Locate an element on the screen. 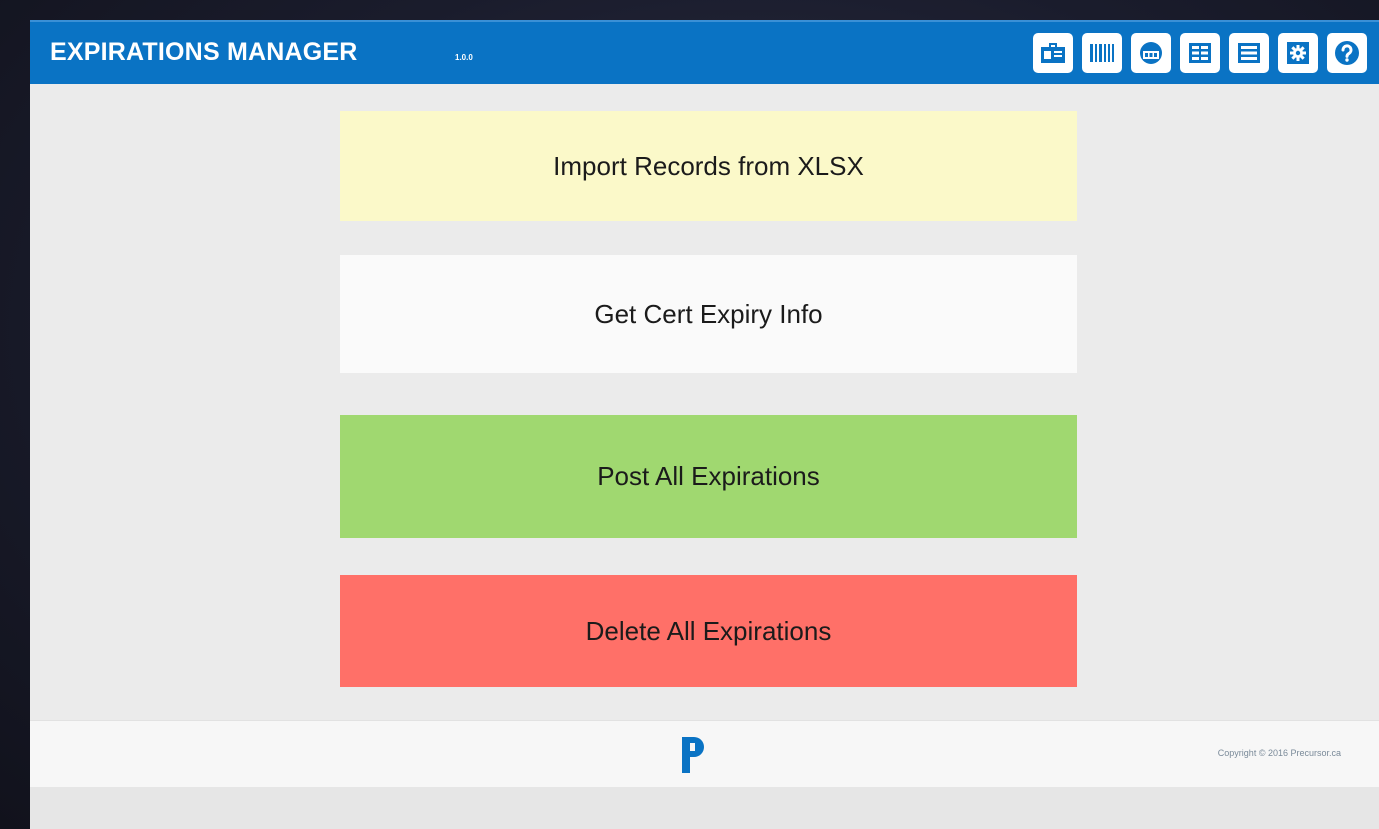 This screenshot has width=1379, height=829. grid-view-icon is located at coordinates (1200, 53).